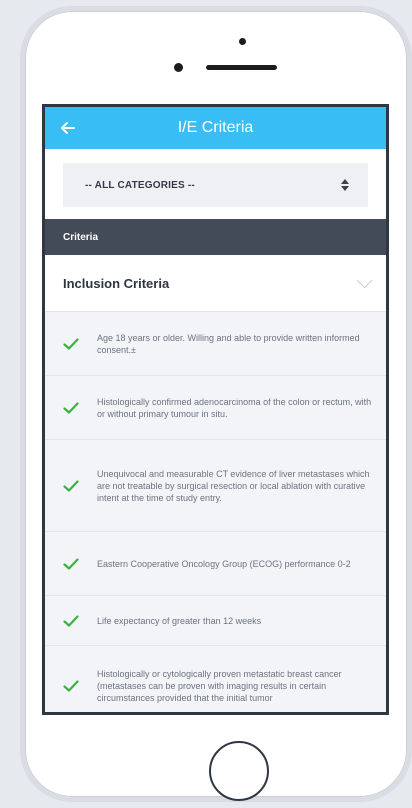  I want to click on sensor-dot, so click(178, 67).